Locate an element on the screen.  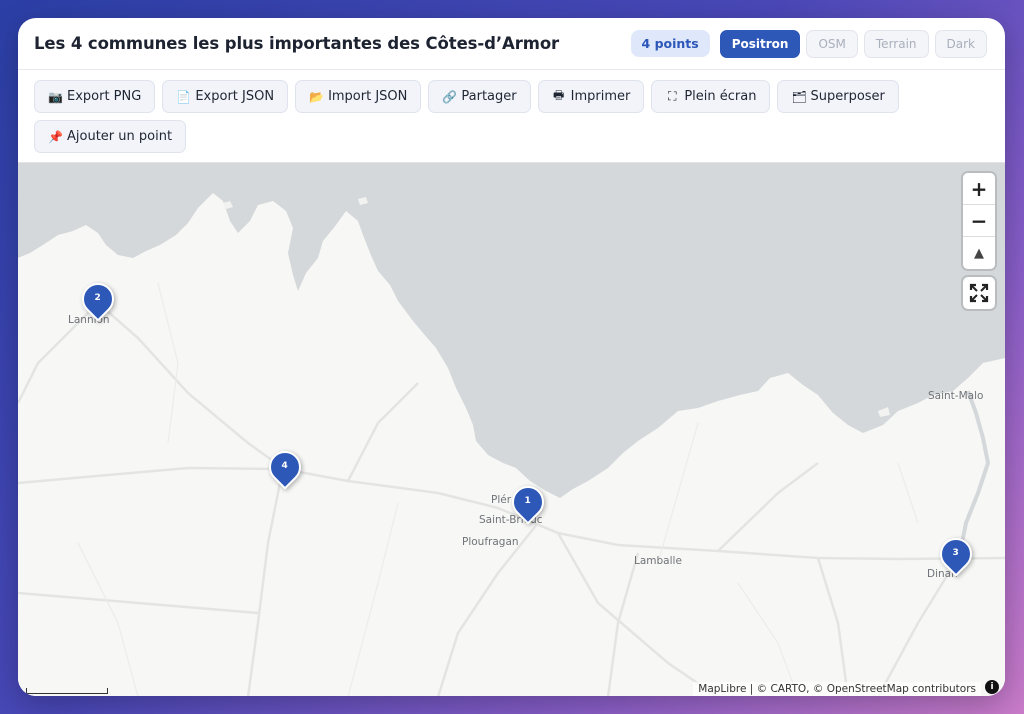
link-icon: 🔗 is located at coordinates (450, 96).